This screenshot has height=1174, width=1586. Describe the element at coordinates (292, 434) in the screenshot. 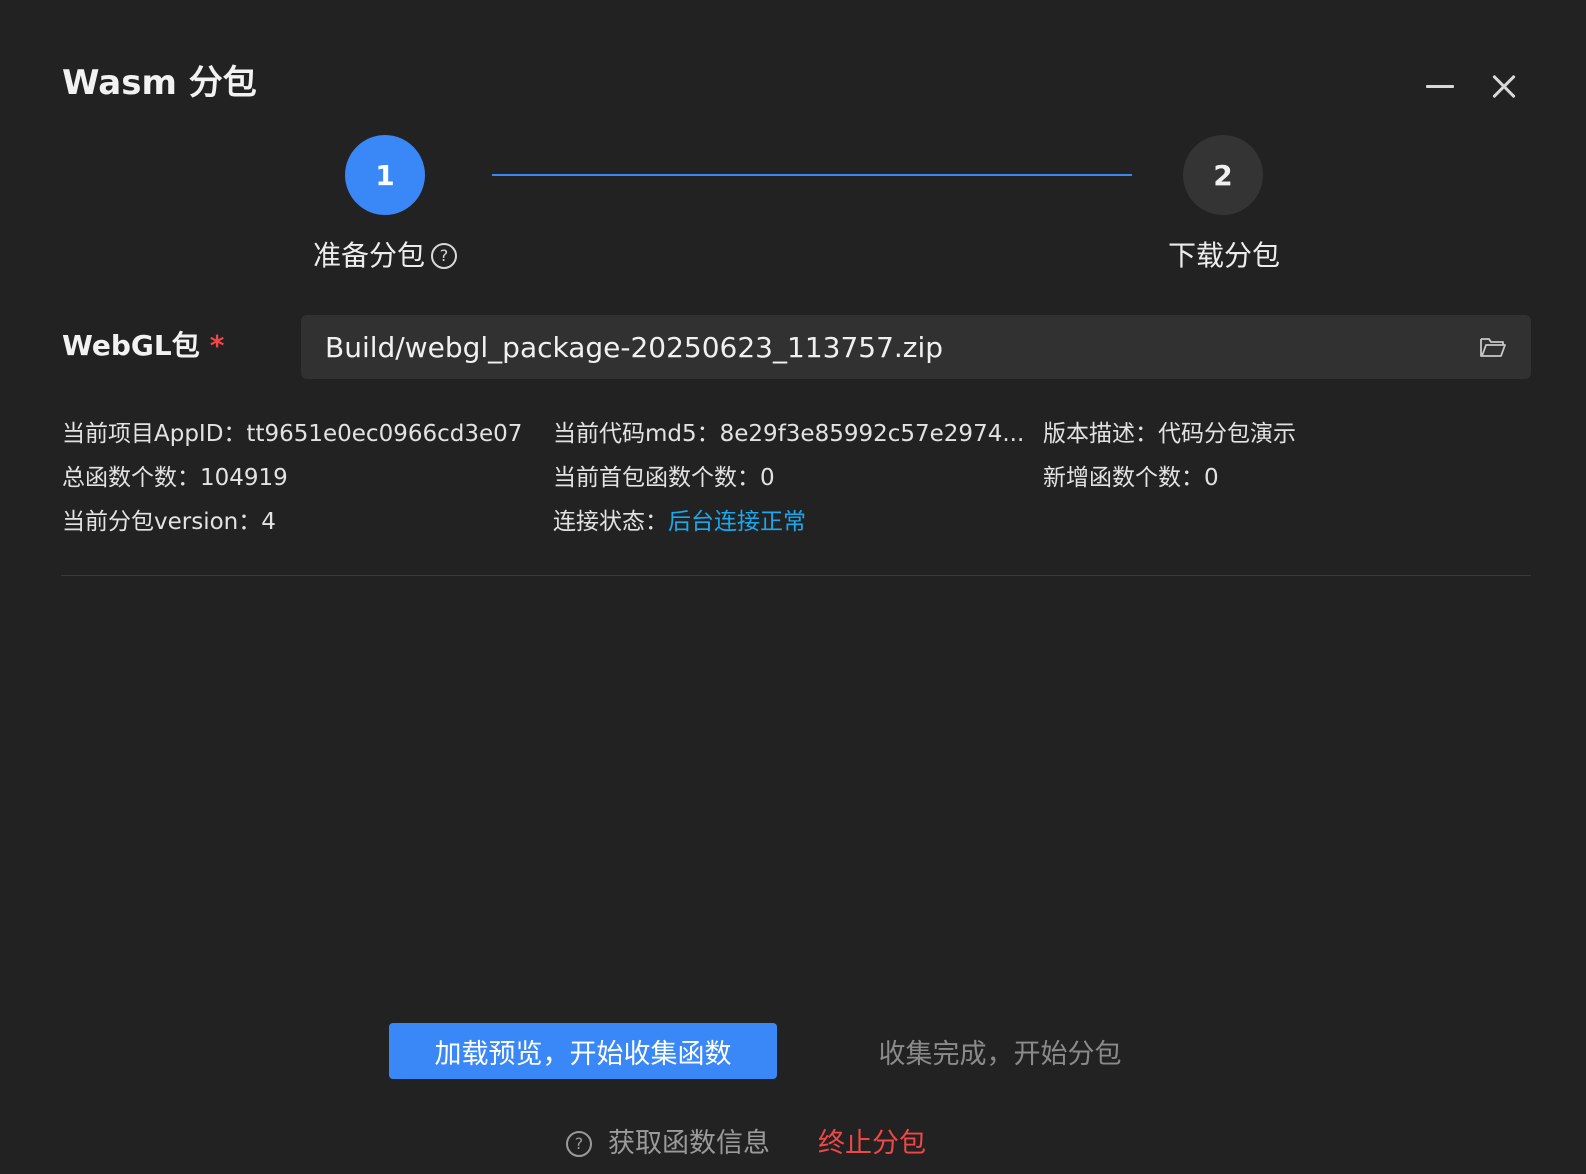

I see `info-app-id: 当前项目AppID：tt9651e0ec0966cd3e07` at that location.